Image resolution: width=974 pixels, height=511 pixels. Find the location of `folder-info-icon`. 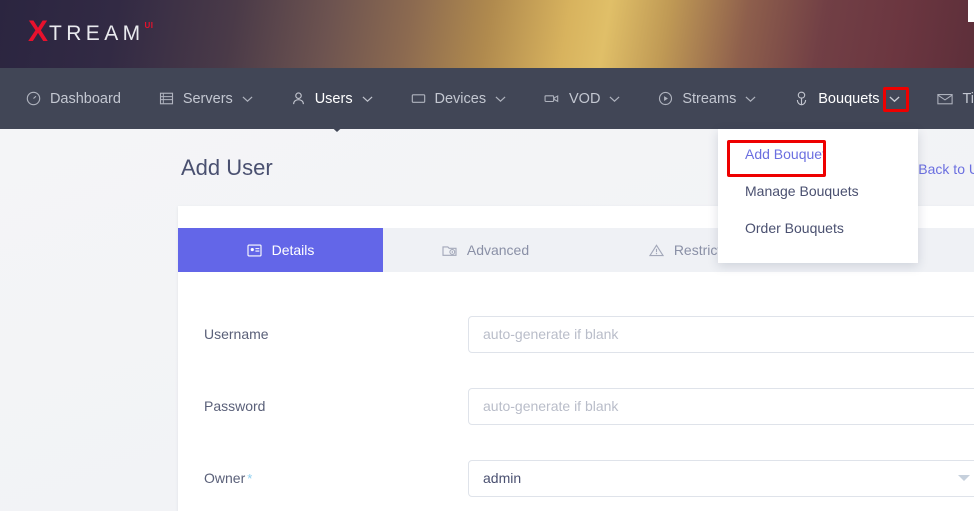

folder-info-icon is located at coordinates (449, 250).